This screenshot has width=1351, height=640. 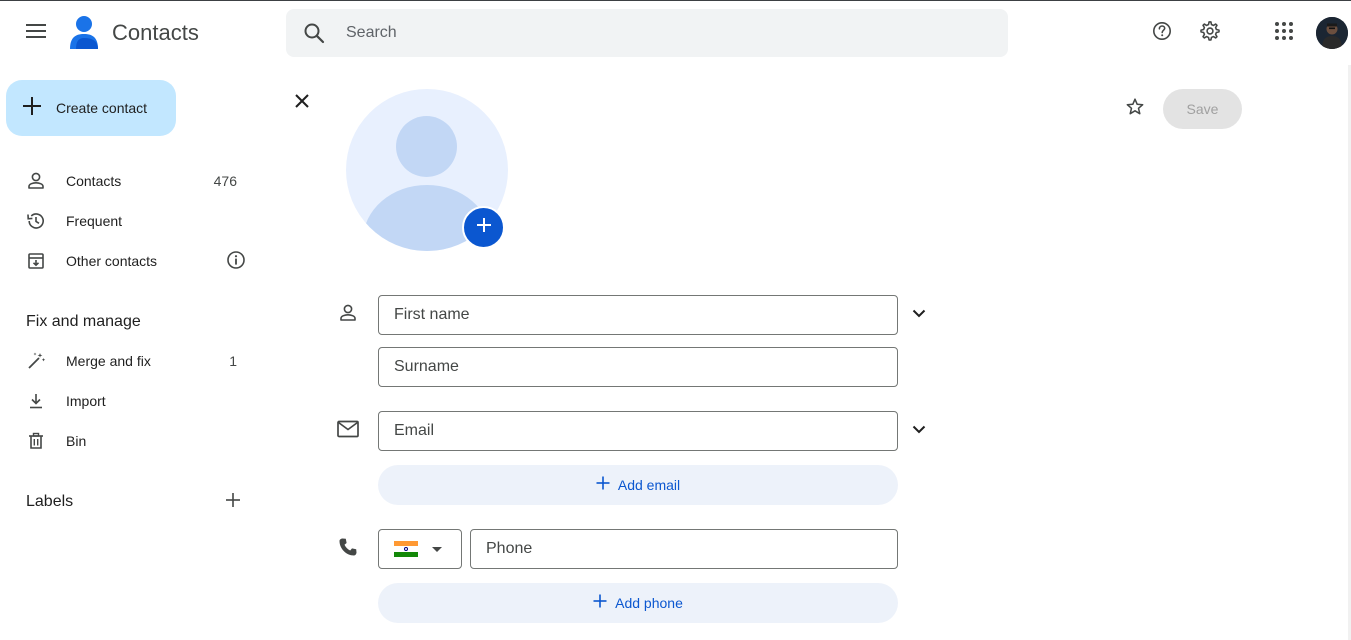 I want to click on labels-heading: Labels, so click(x=50, y=501).